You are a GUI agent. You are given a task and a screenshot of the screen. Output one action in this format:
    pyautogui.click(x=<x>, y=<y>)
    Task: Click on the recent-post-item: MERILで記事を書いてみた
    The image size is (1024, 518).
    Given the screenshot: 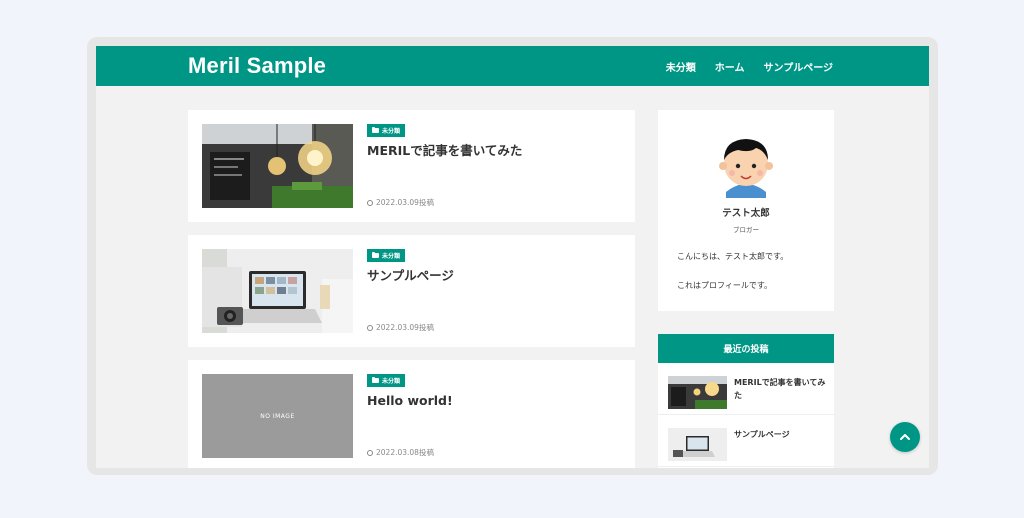 What is the action you would take?
    pyautogui.click(x=746, y=389)
    